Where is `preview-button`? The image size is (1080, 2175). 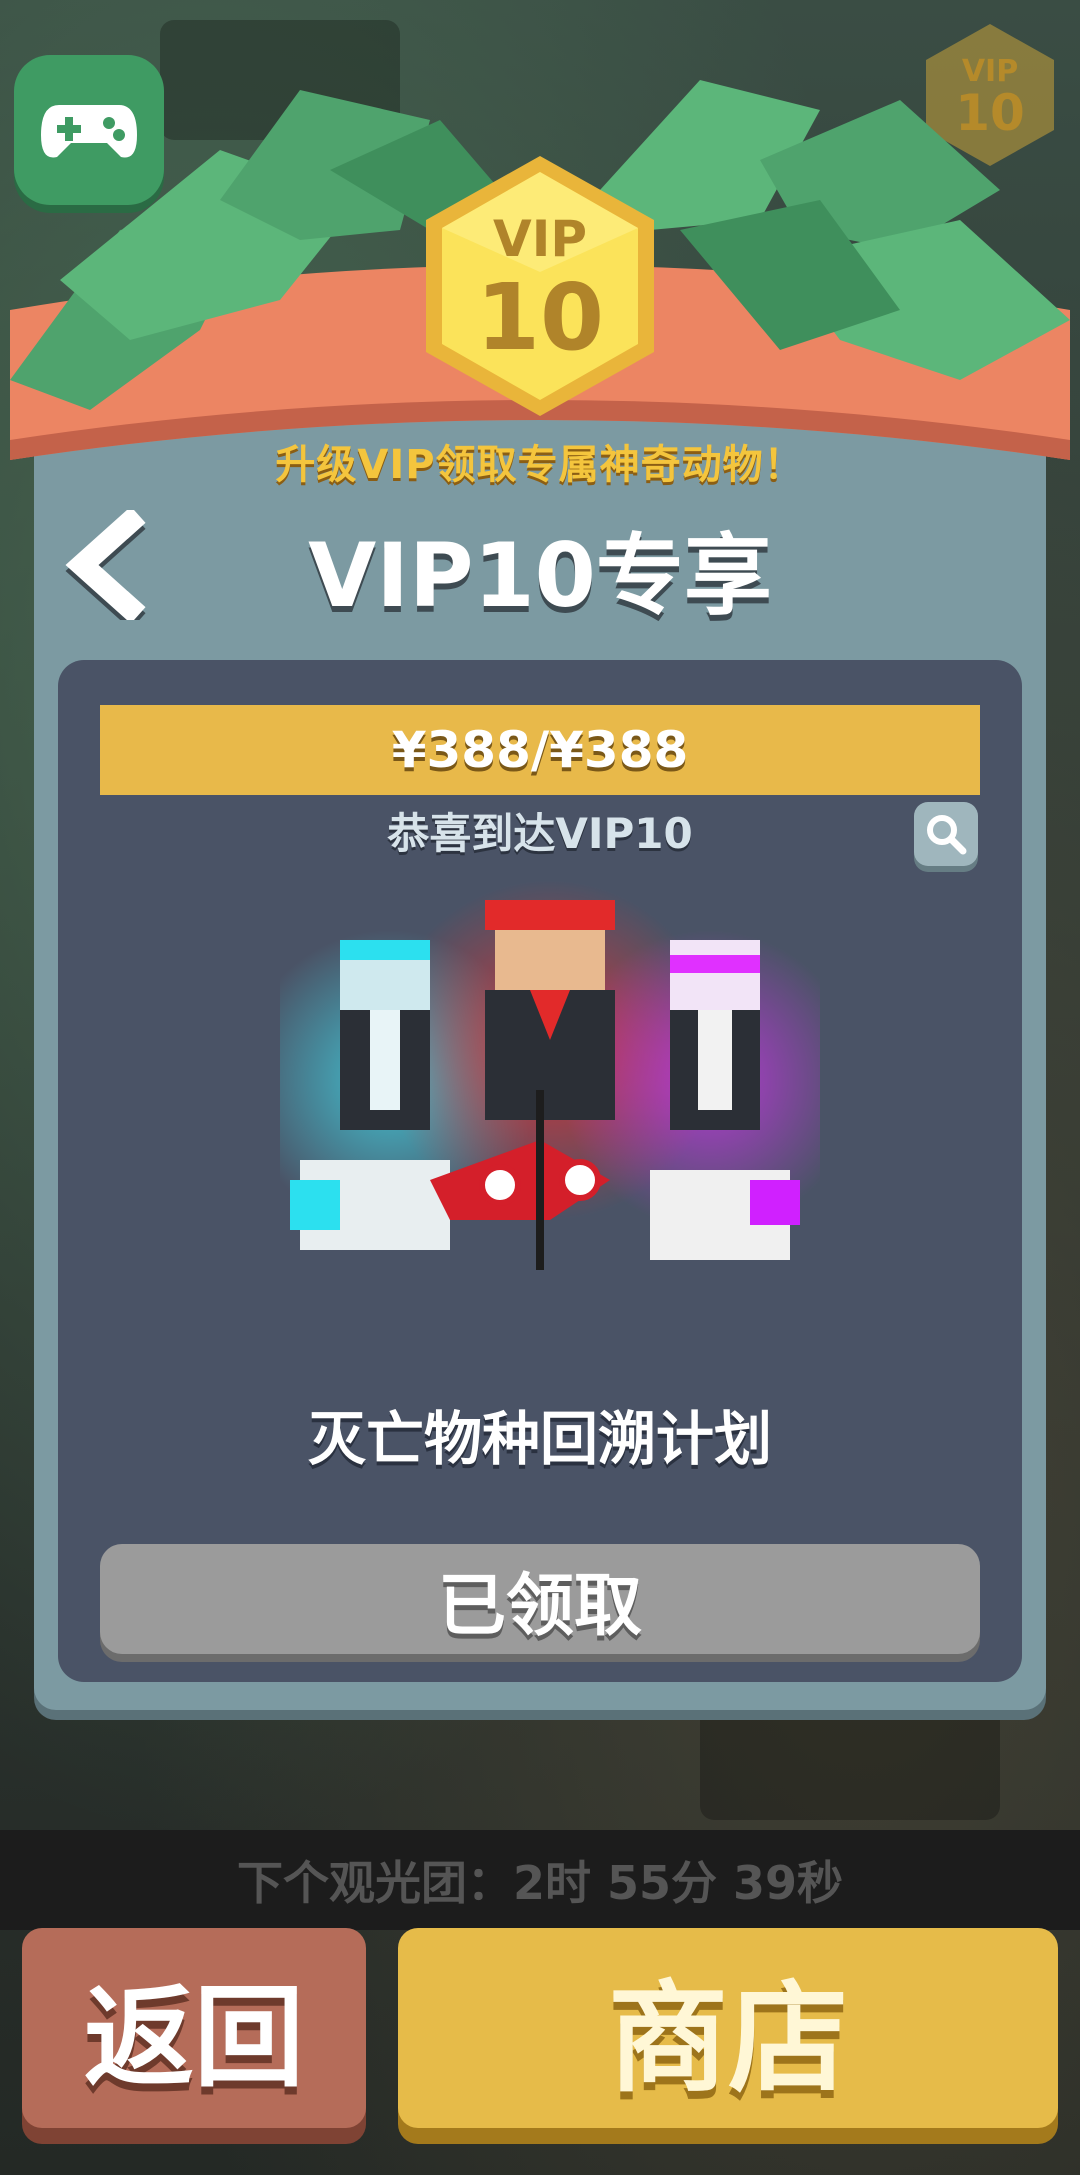 preview-button is located at coordinates (946, 834).